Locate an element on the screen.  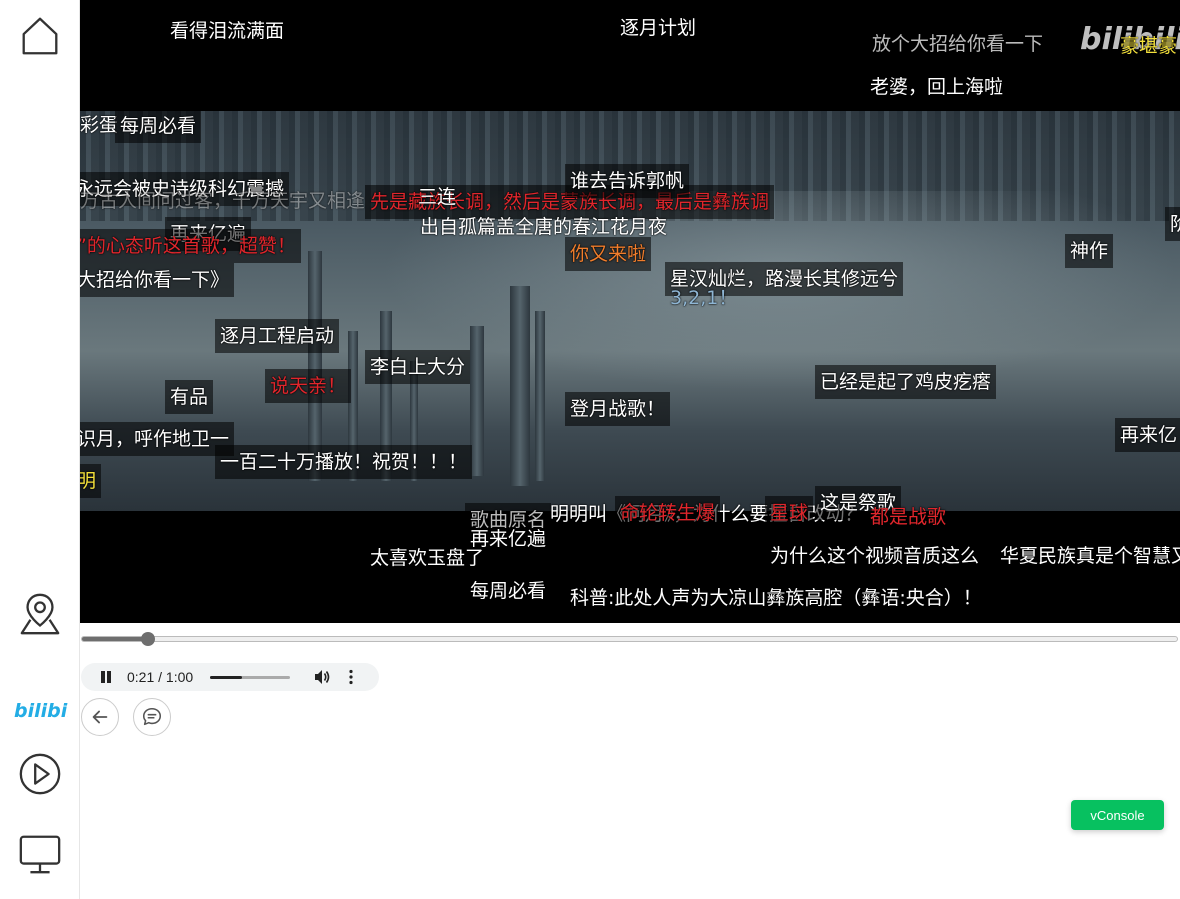
danmaku-comment: 逐月计划 is located at coordinates (658, 28).